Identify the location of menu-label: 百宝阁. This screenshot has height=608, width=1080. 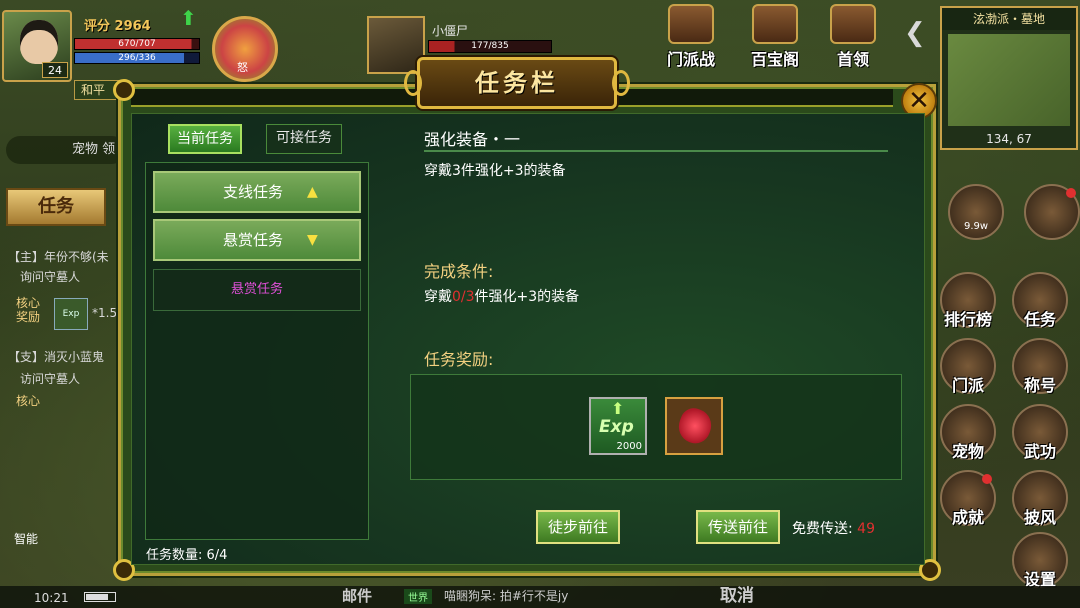
(774, 59).